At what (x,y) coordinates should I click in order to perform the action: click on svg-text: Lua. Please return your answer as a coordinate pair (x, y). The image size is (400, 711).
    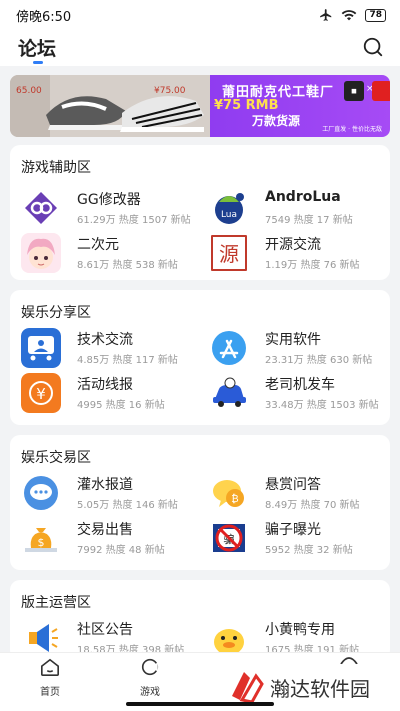
    Looking at the image, I should click on (229, 215).